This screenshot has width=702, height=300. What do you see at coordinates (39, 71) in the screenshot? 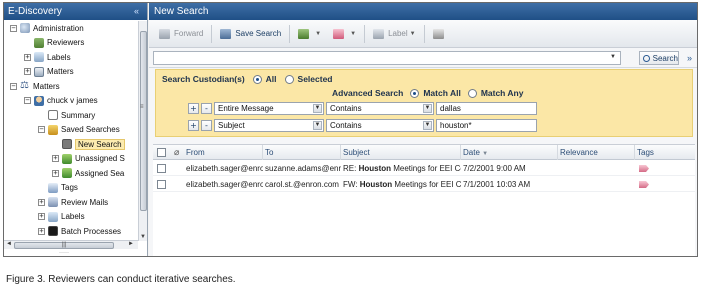
I see `matters-icon` at bounding box center [39, 71].